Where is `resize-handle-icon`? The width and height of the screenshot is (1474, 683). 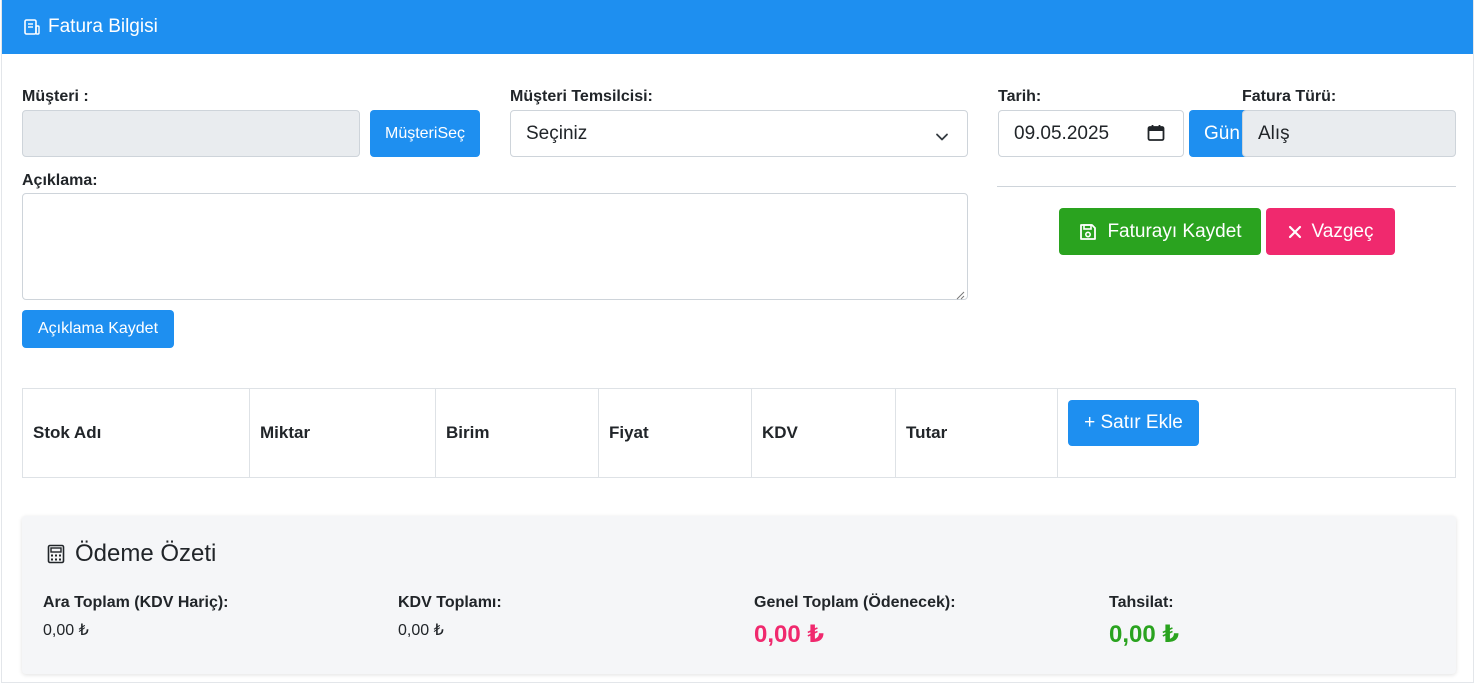
resize-handle-icon is located at coordinates (960, 293).